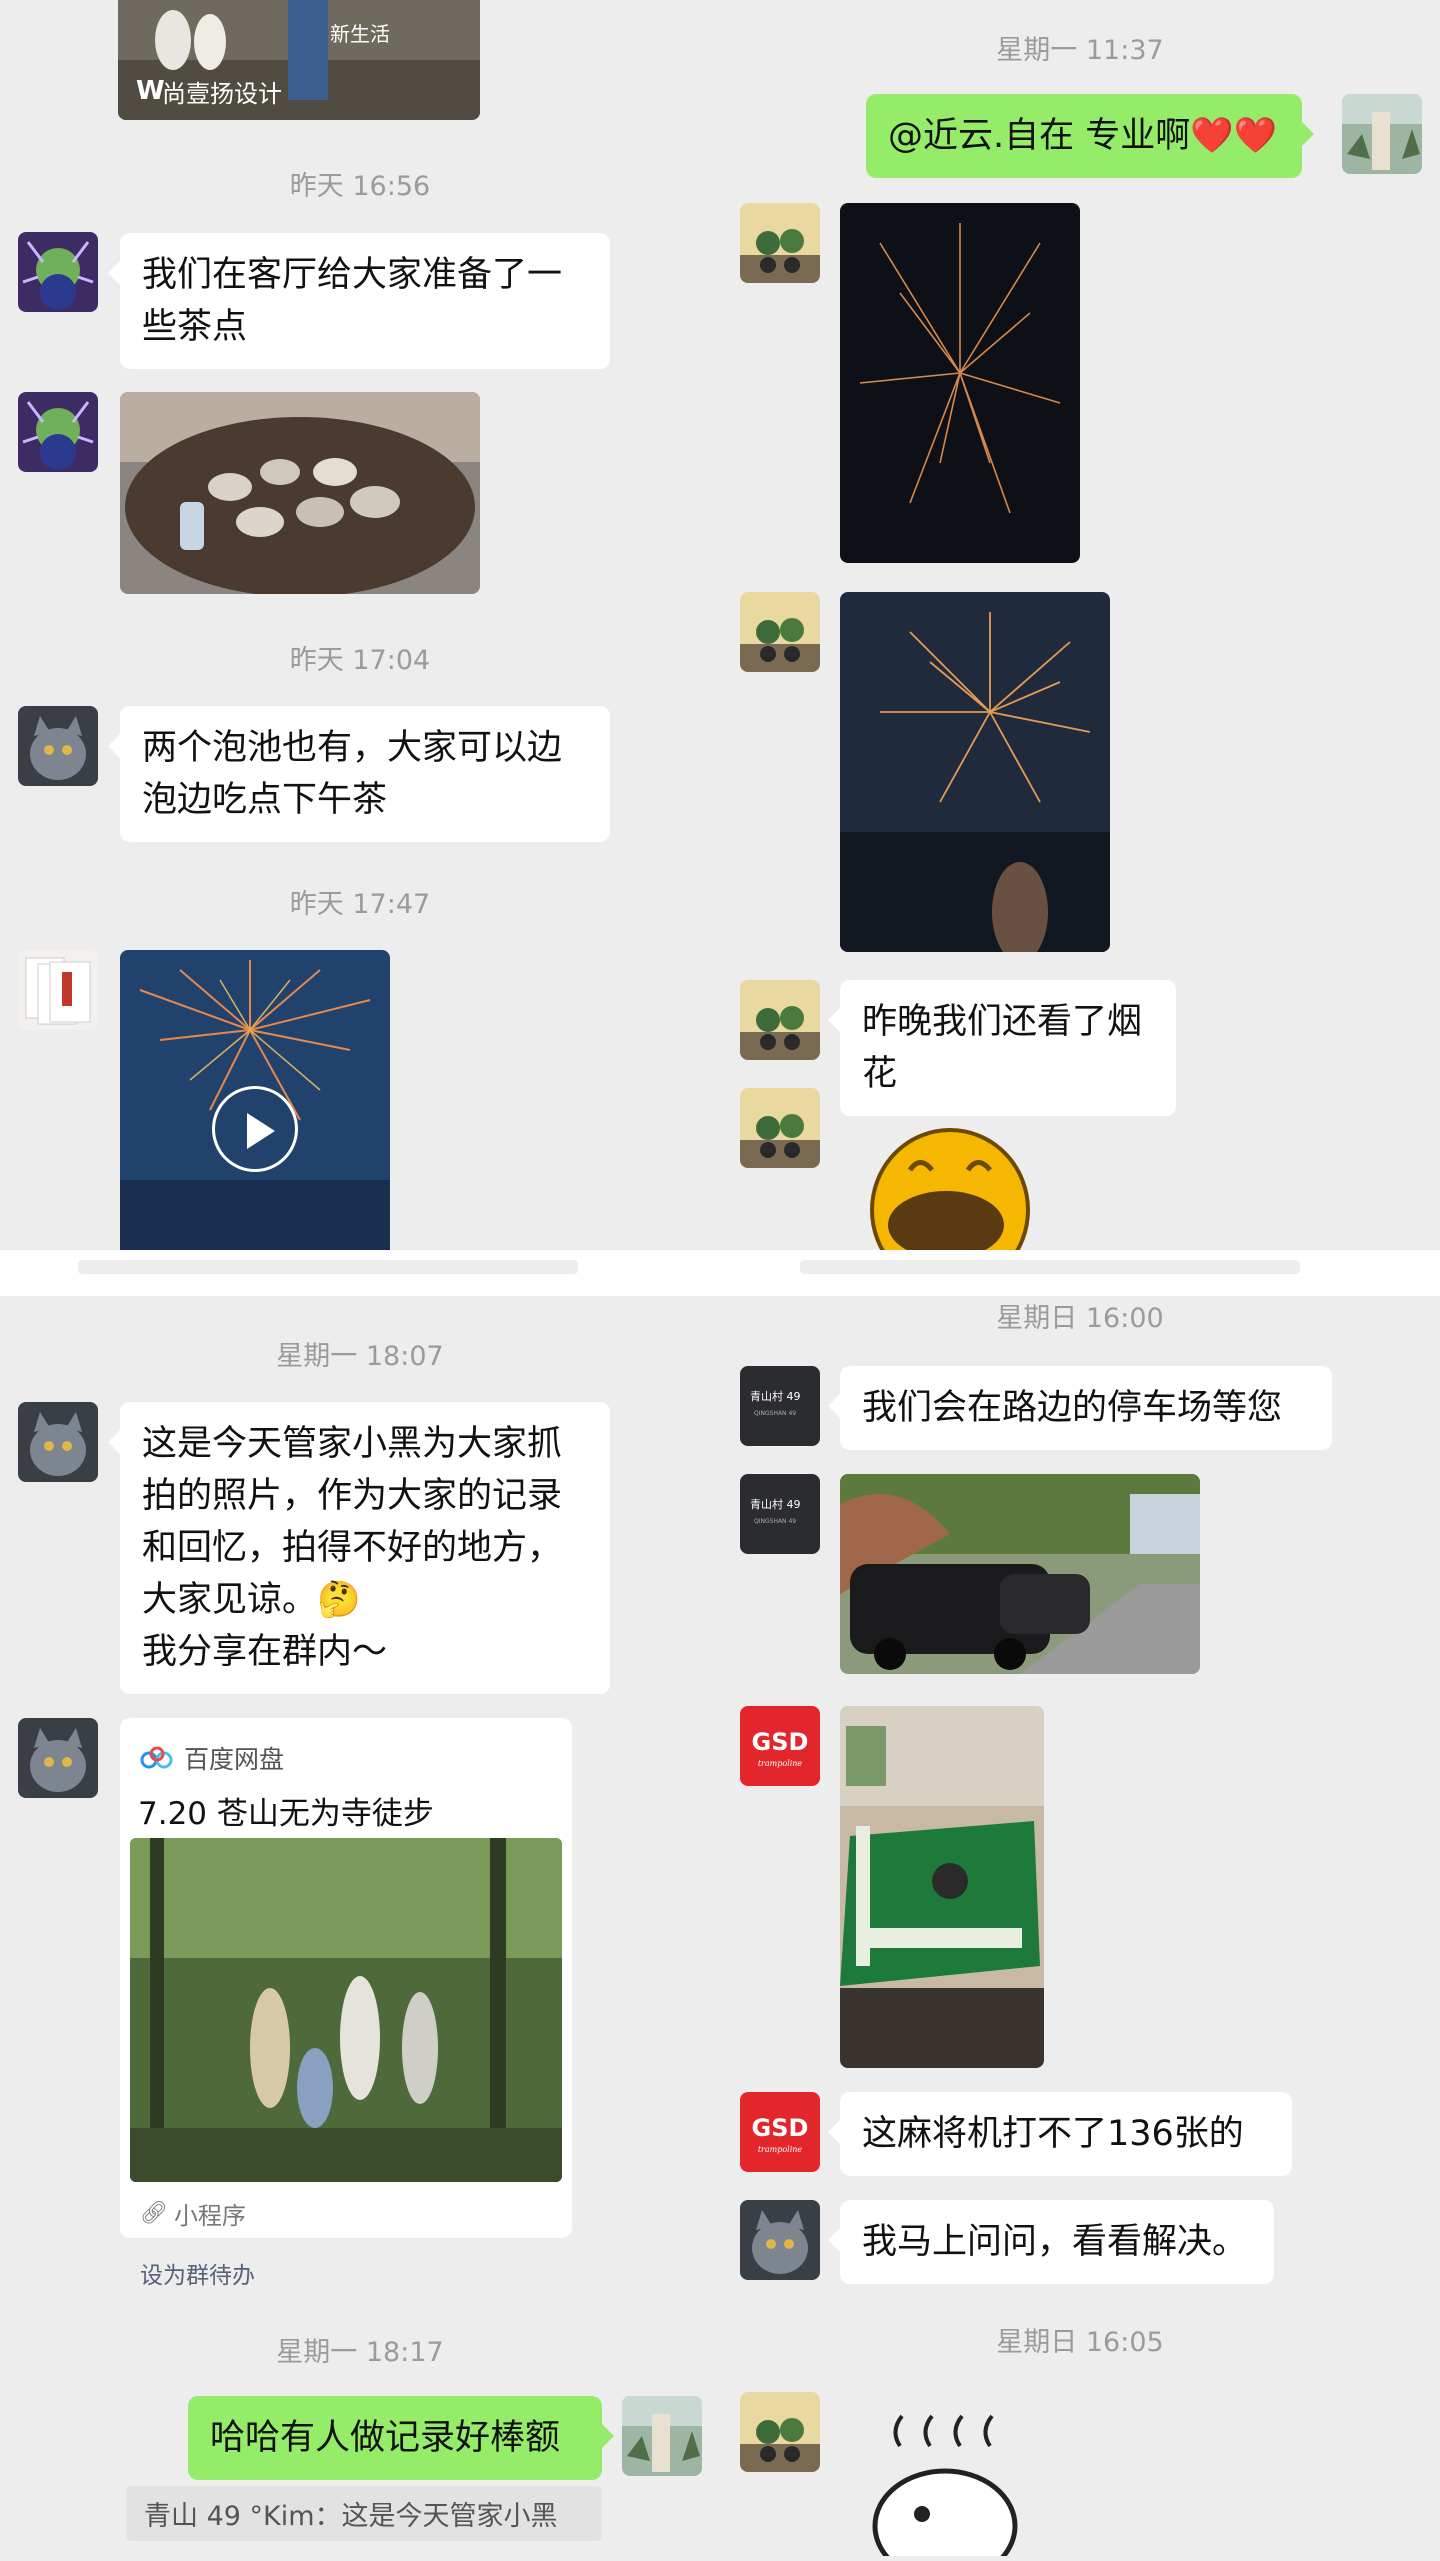 The width and height of the screenshot is (1440, 2561). What do you see at coordinates (1090, 136) in the screenshot?
I see `message-bubble-self: @近云.自在 专业啊❤️❤️` at bounding box center [1090, 136].